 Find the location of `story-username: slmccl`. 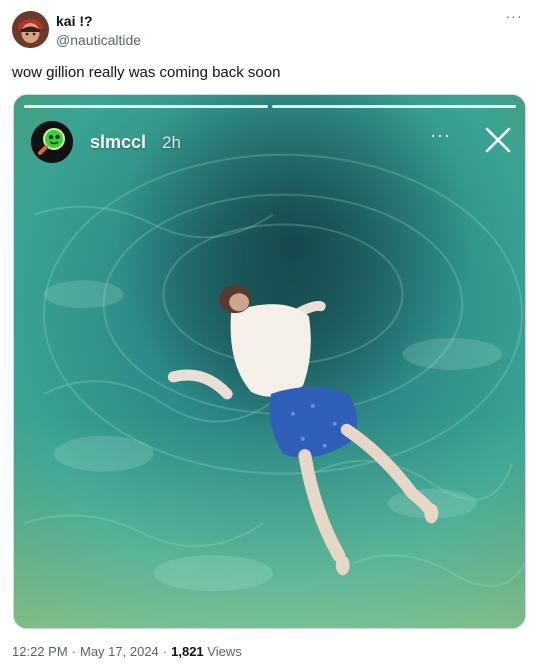

story-username: slmccl is located at coordinates (118, 142).